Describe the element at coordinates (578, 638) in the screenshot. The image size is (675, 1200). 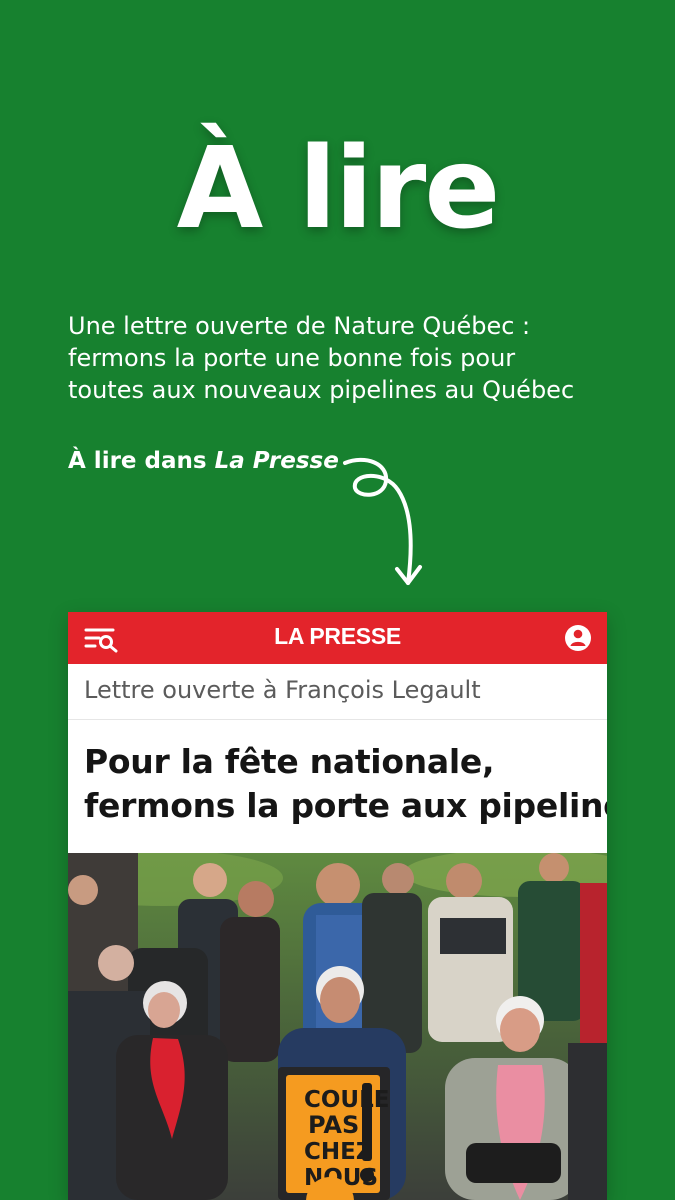
I see `user-profile-icon` at that location.